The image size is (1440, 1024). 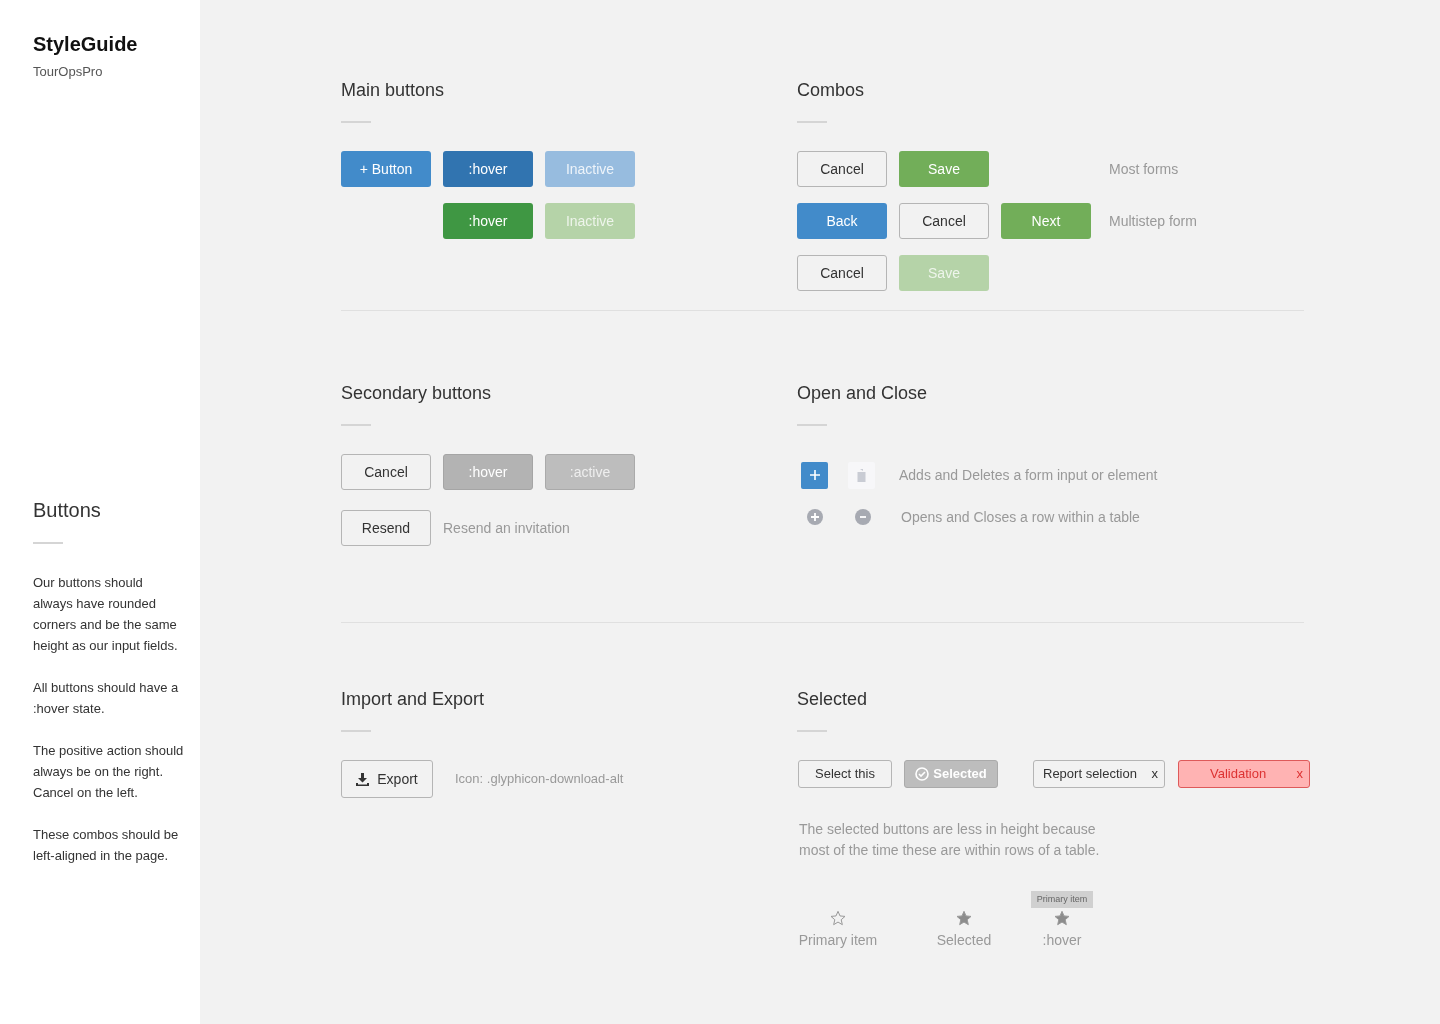 What do you see at coordinates (506, 528) in the screenshot?
I see `button-note: Resend an invitation` at bounding box center [506, 528].